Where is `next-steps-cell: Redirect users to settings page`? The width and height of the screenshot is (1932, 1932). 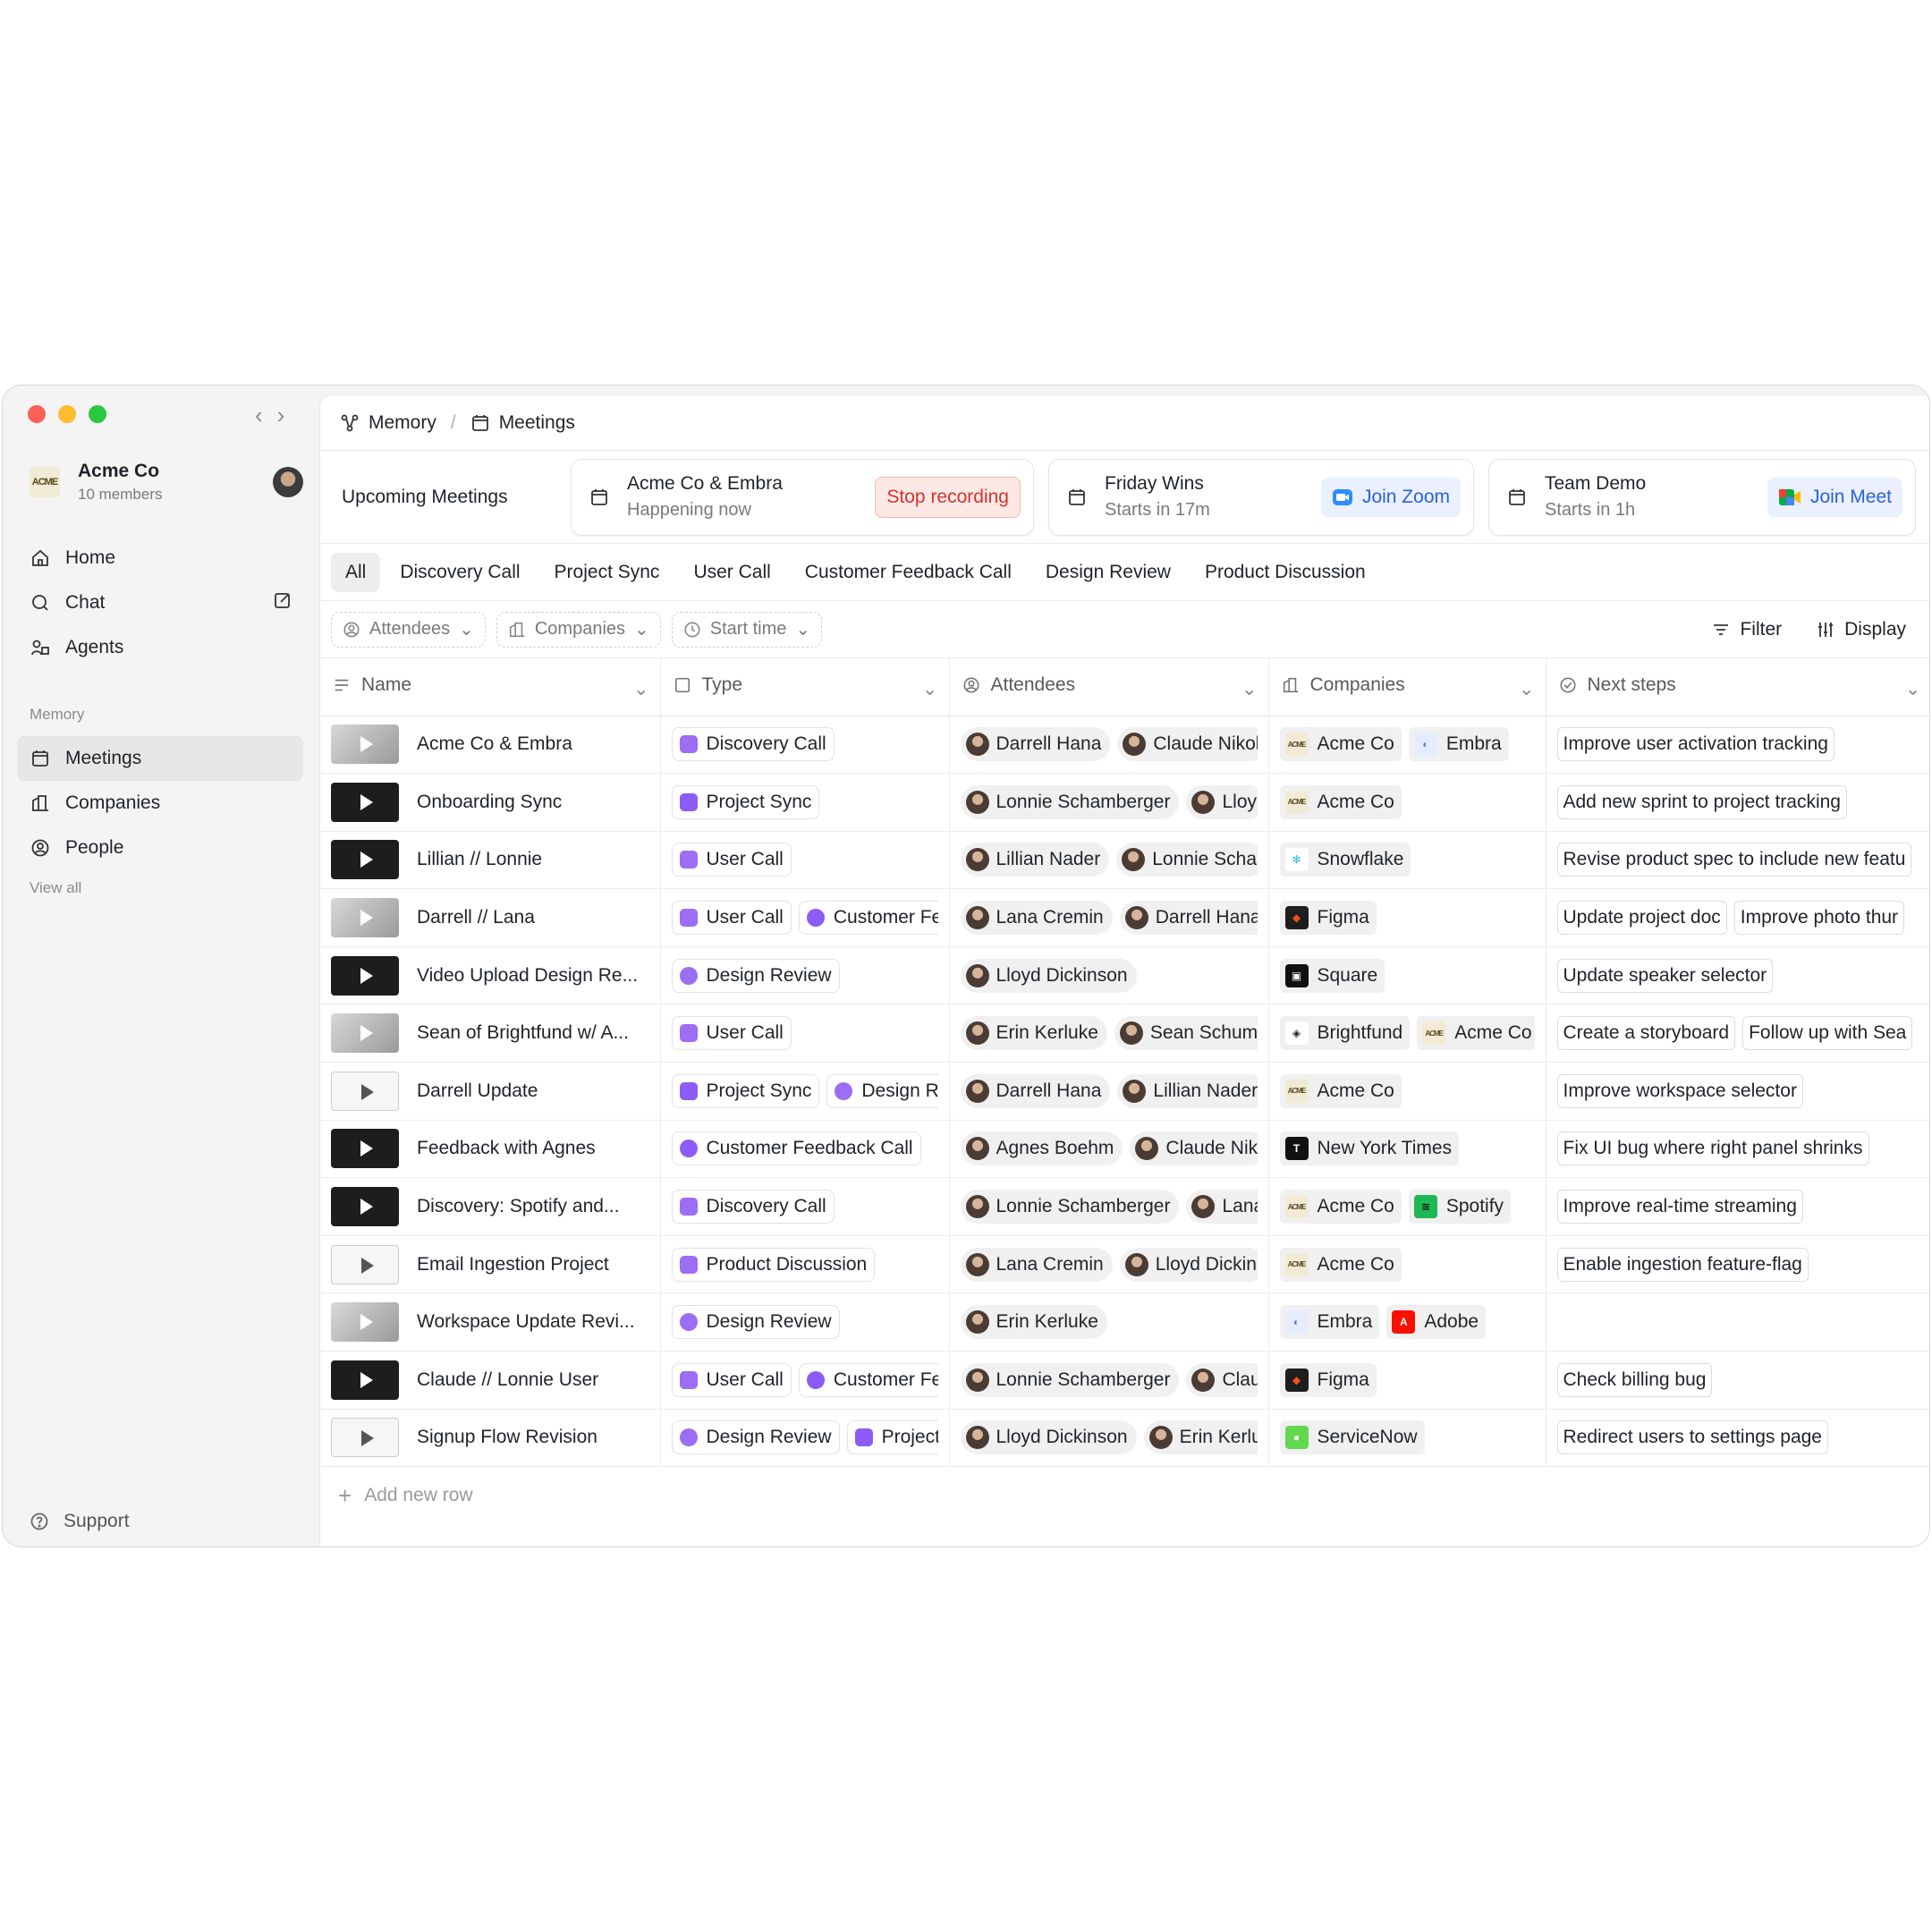
next-steps-cell: Redirect users to settings page is located at coordinates (1737, 1438).